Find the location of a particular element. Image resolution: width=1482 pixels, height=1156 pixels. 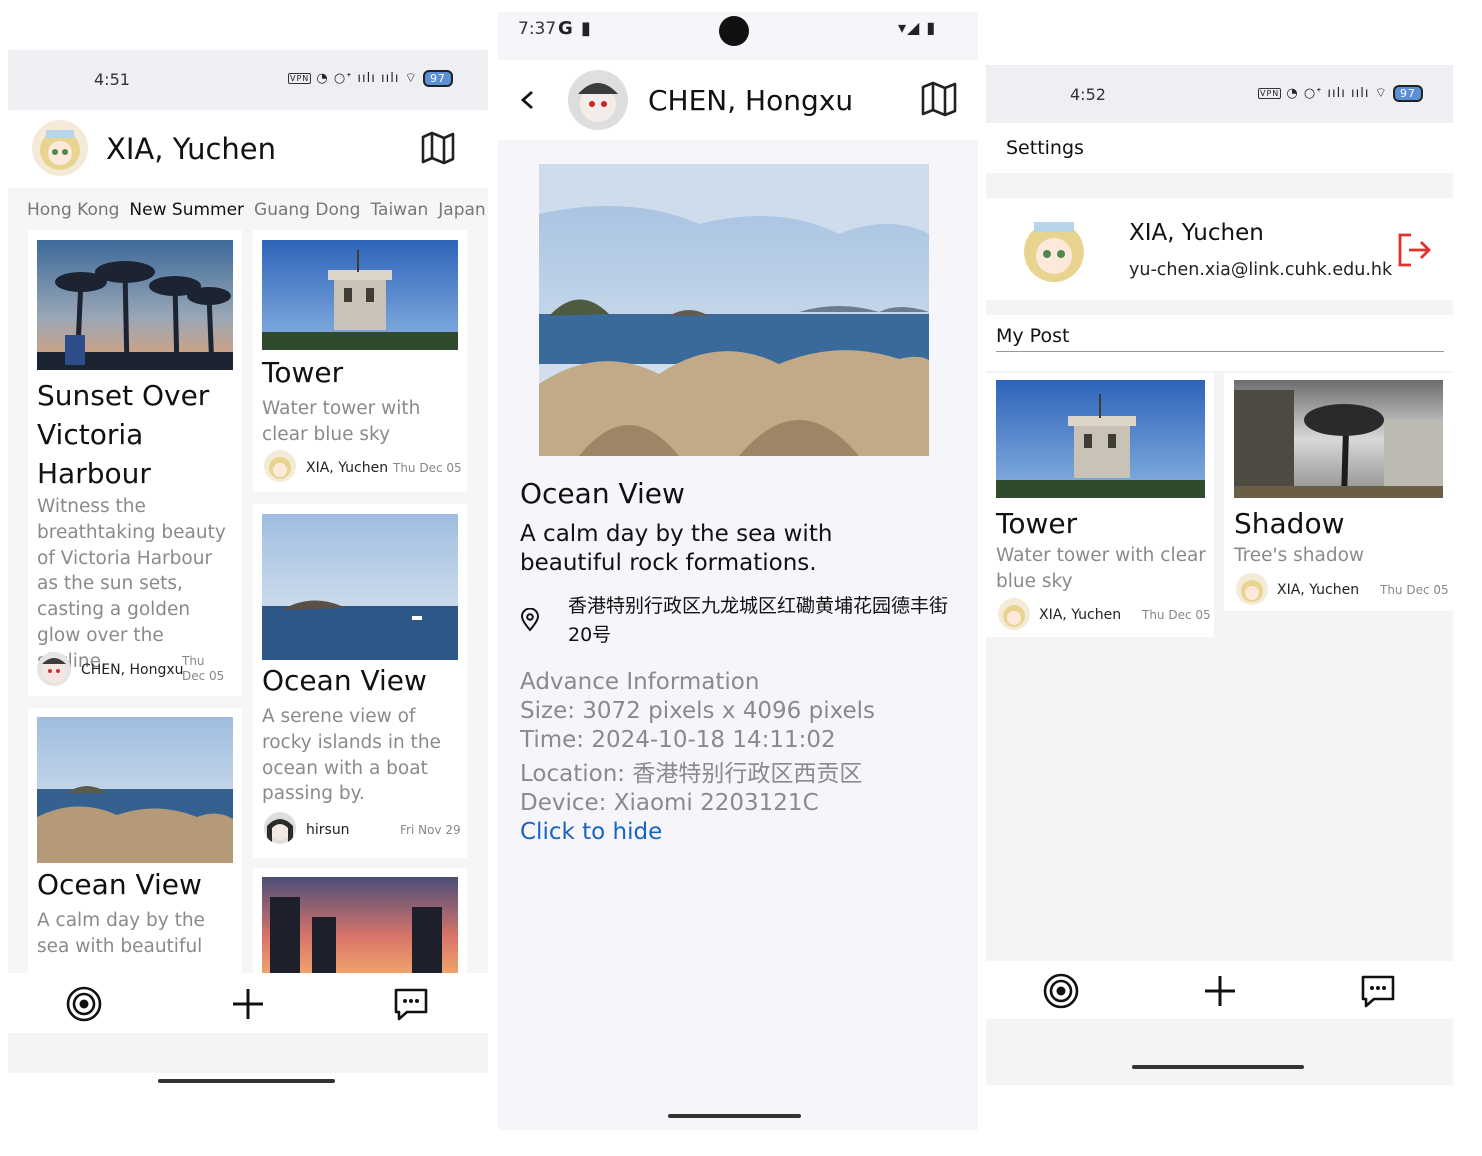

tab-taiwan: Taiwan is located at coordinates (399, 210).